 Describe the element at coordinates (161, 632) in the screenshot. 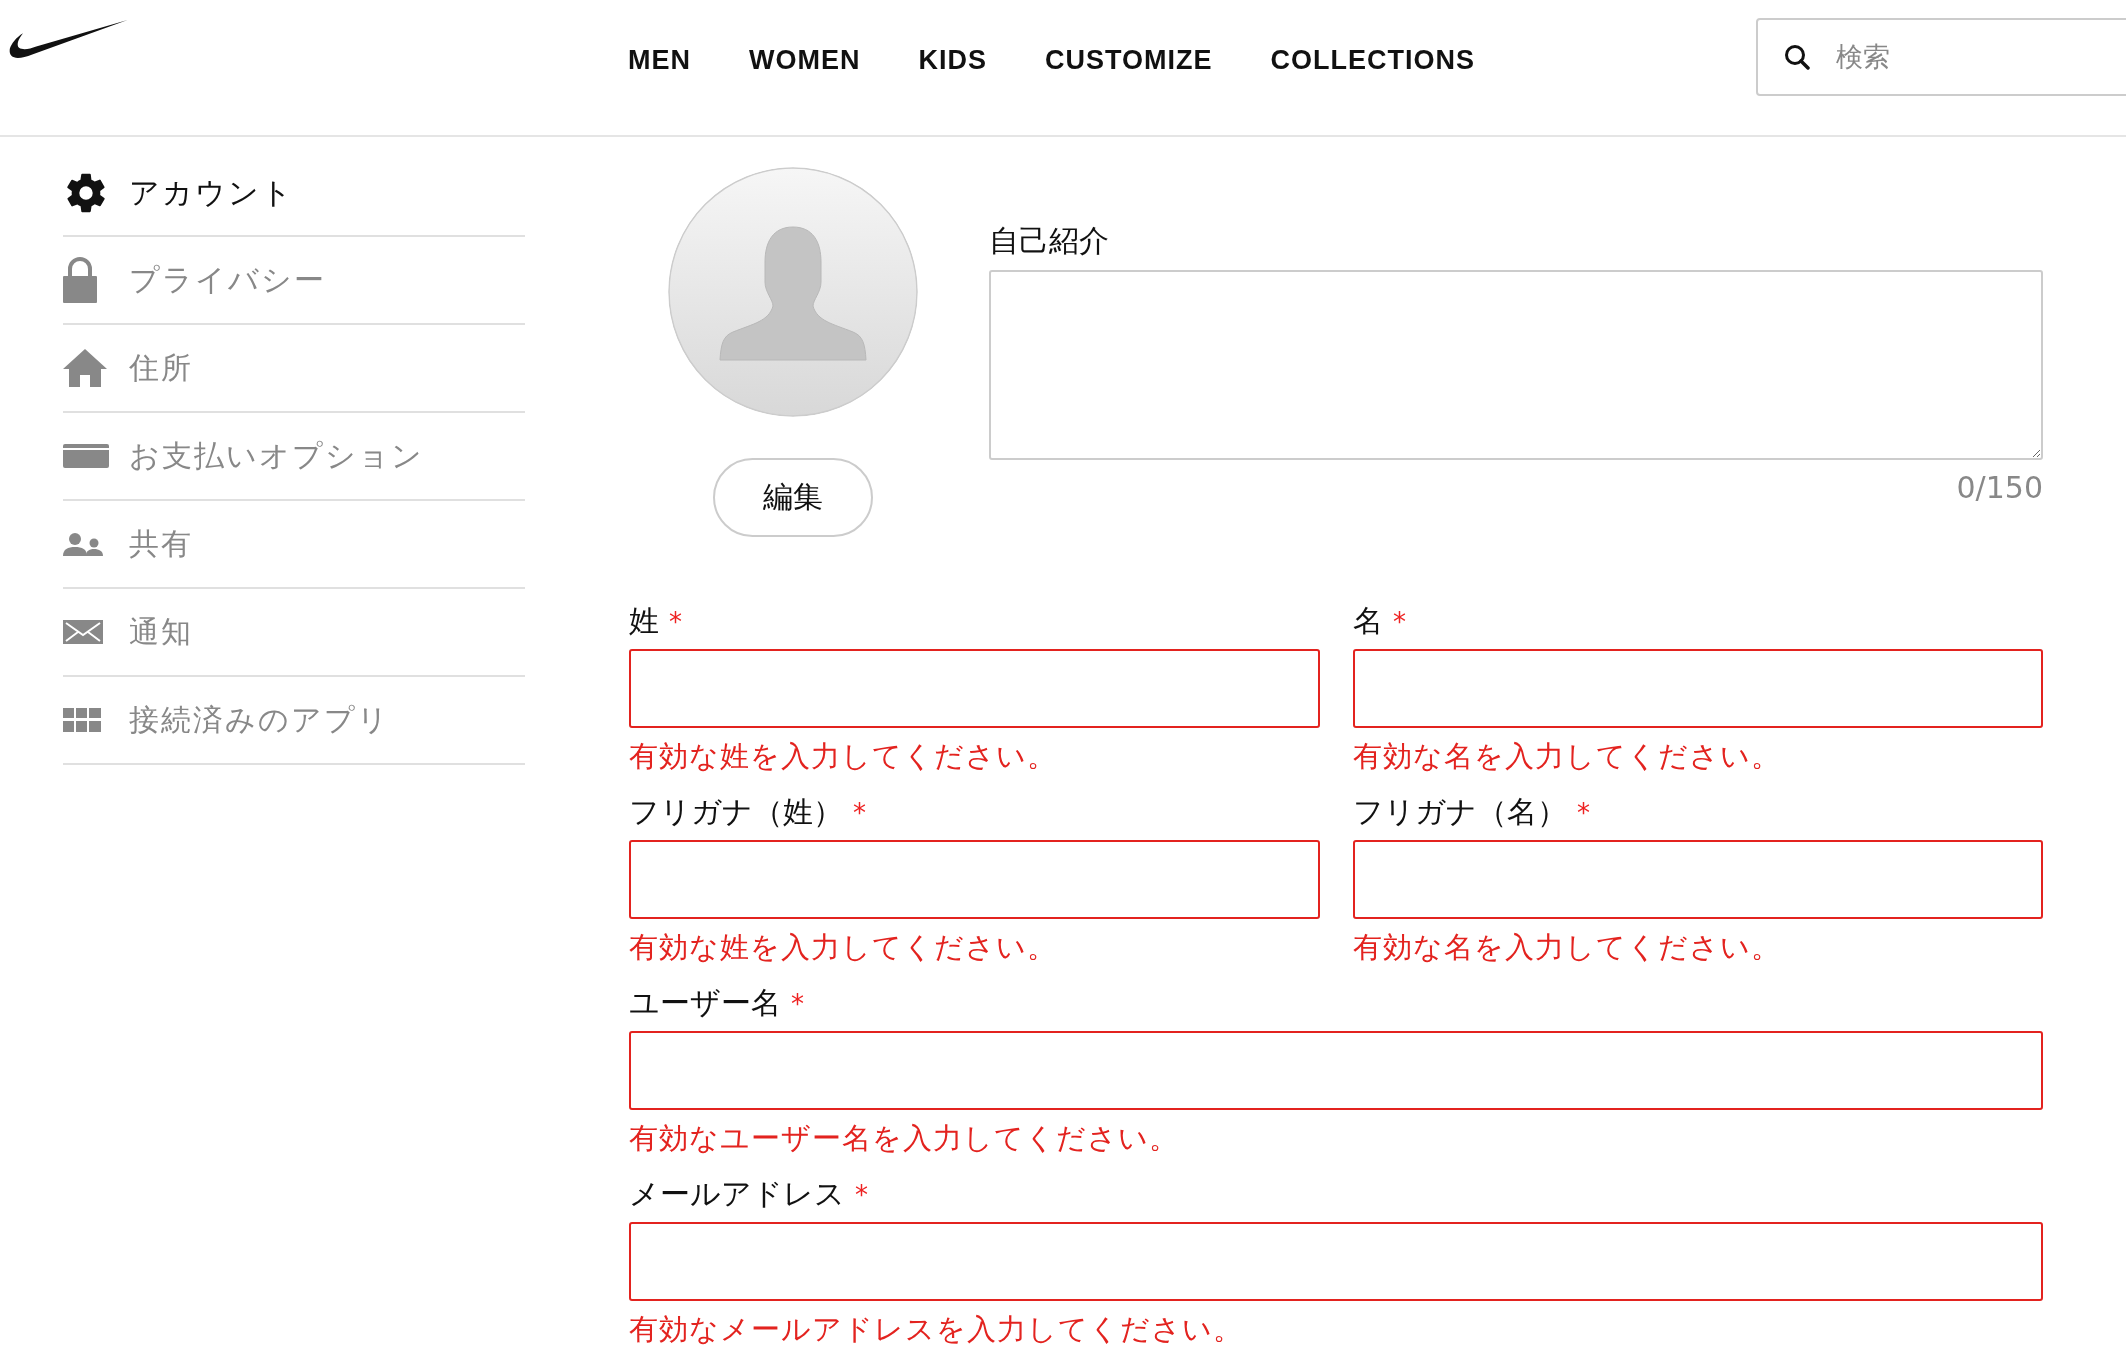

I see `sidebar-item: 通知` at that location.